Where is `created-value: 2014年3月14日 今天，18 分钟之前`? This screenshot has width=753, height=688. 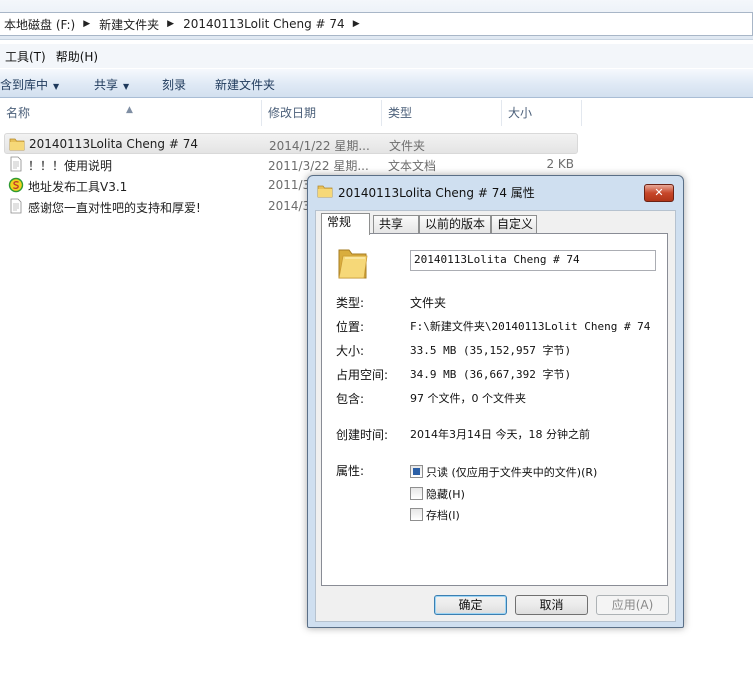
created-value: 2014年3月14日 今天，18 分钟之前 is located at coordinates (500, 434).